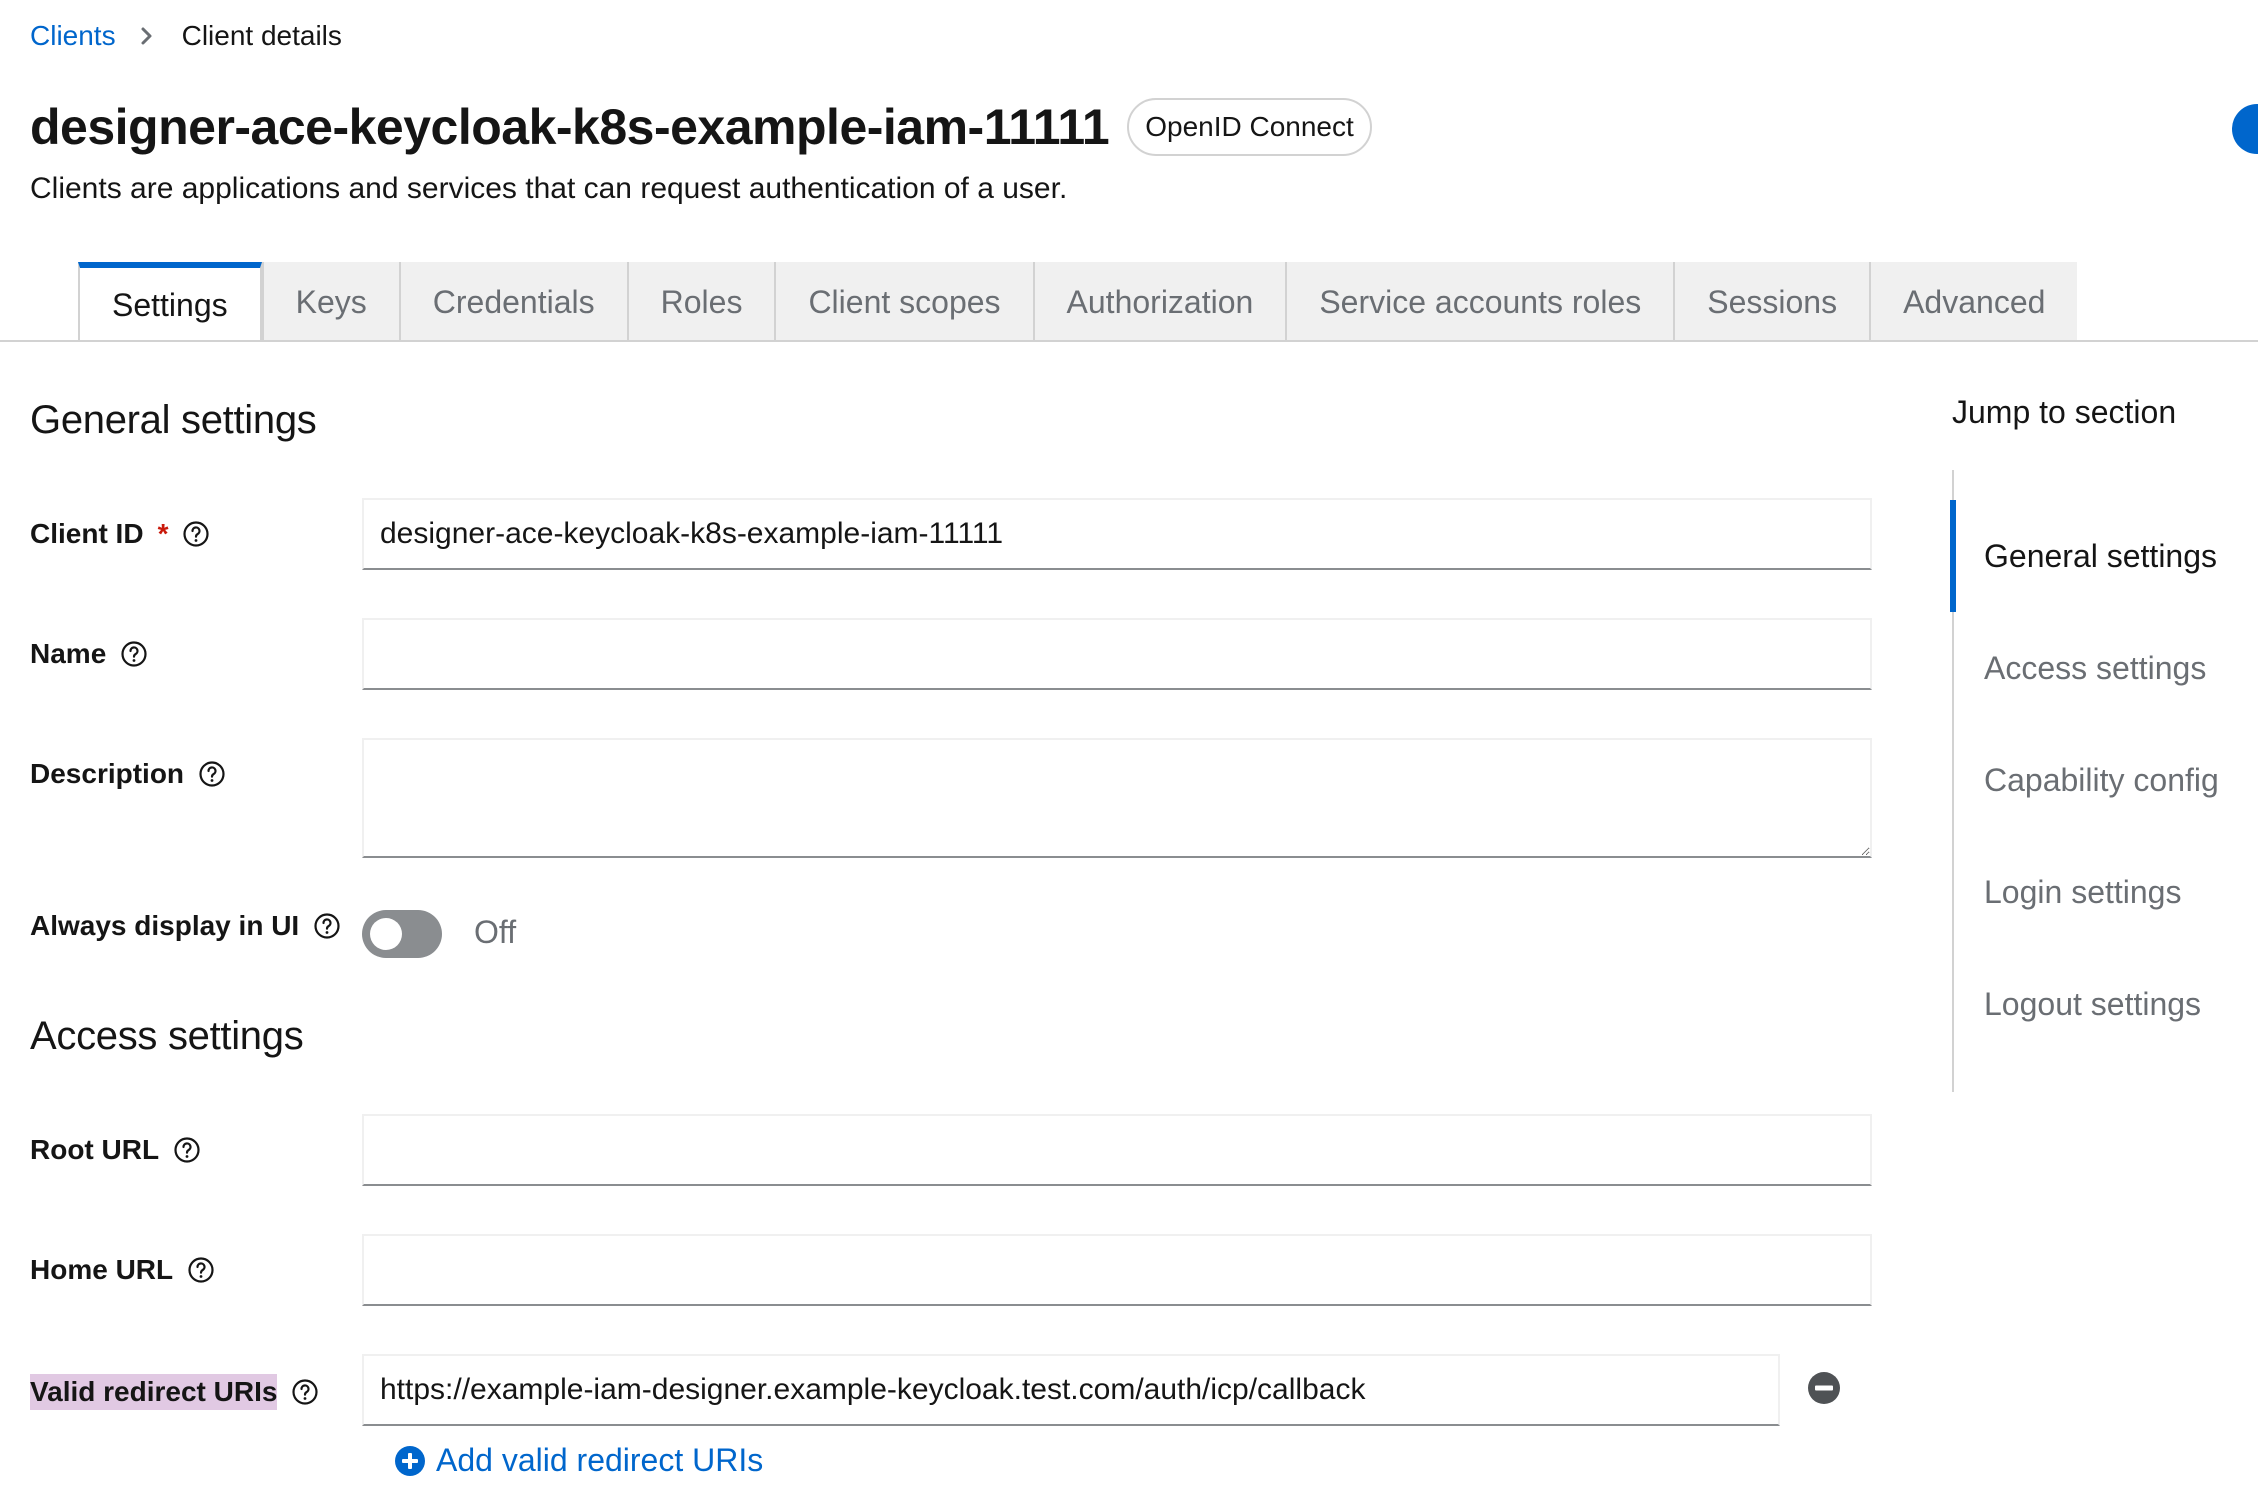 This screenshot has height=1500, width=2258. I want to click on minus-circle-icon, so click(1824, 1388).